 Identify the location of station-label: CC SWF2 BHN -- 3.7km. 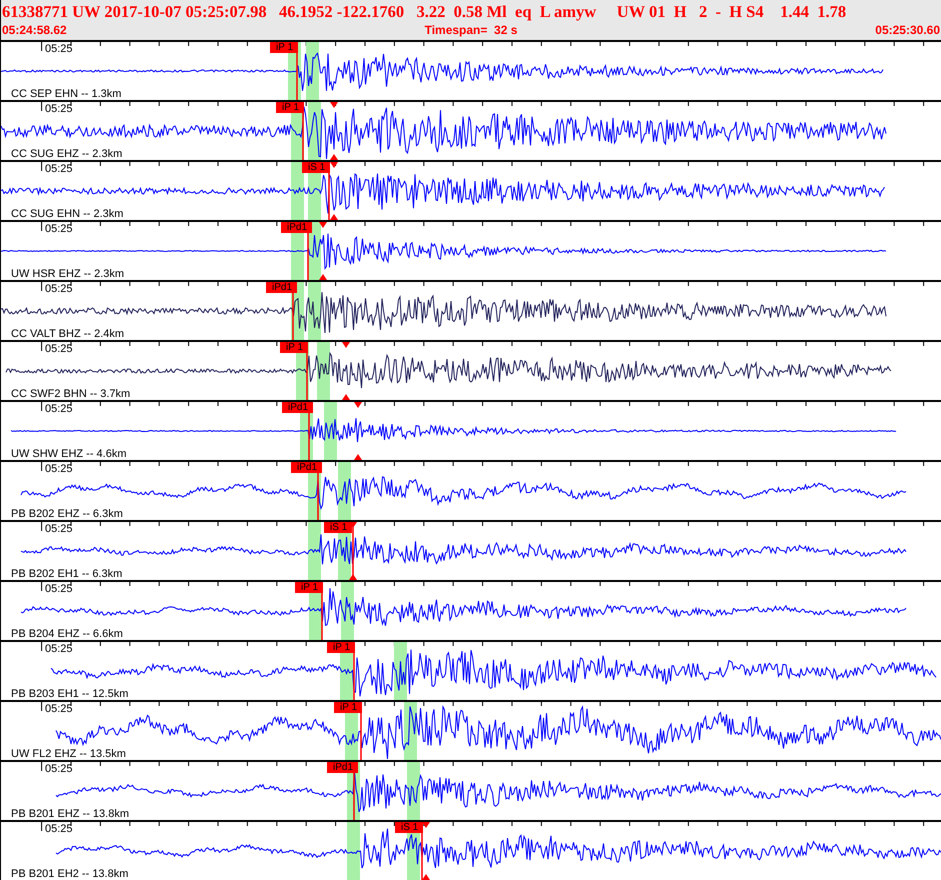
(70, 394).